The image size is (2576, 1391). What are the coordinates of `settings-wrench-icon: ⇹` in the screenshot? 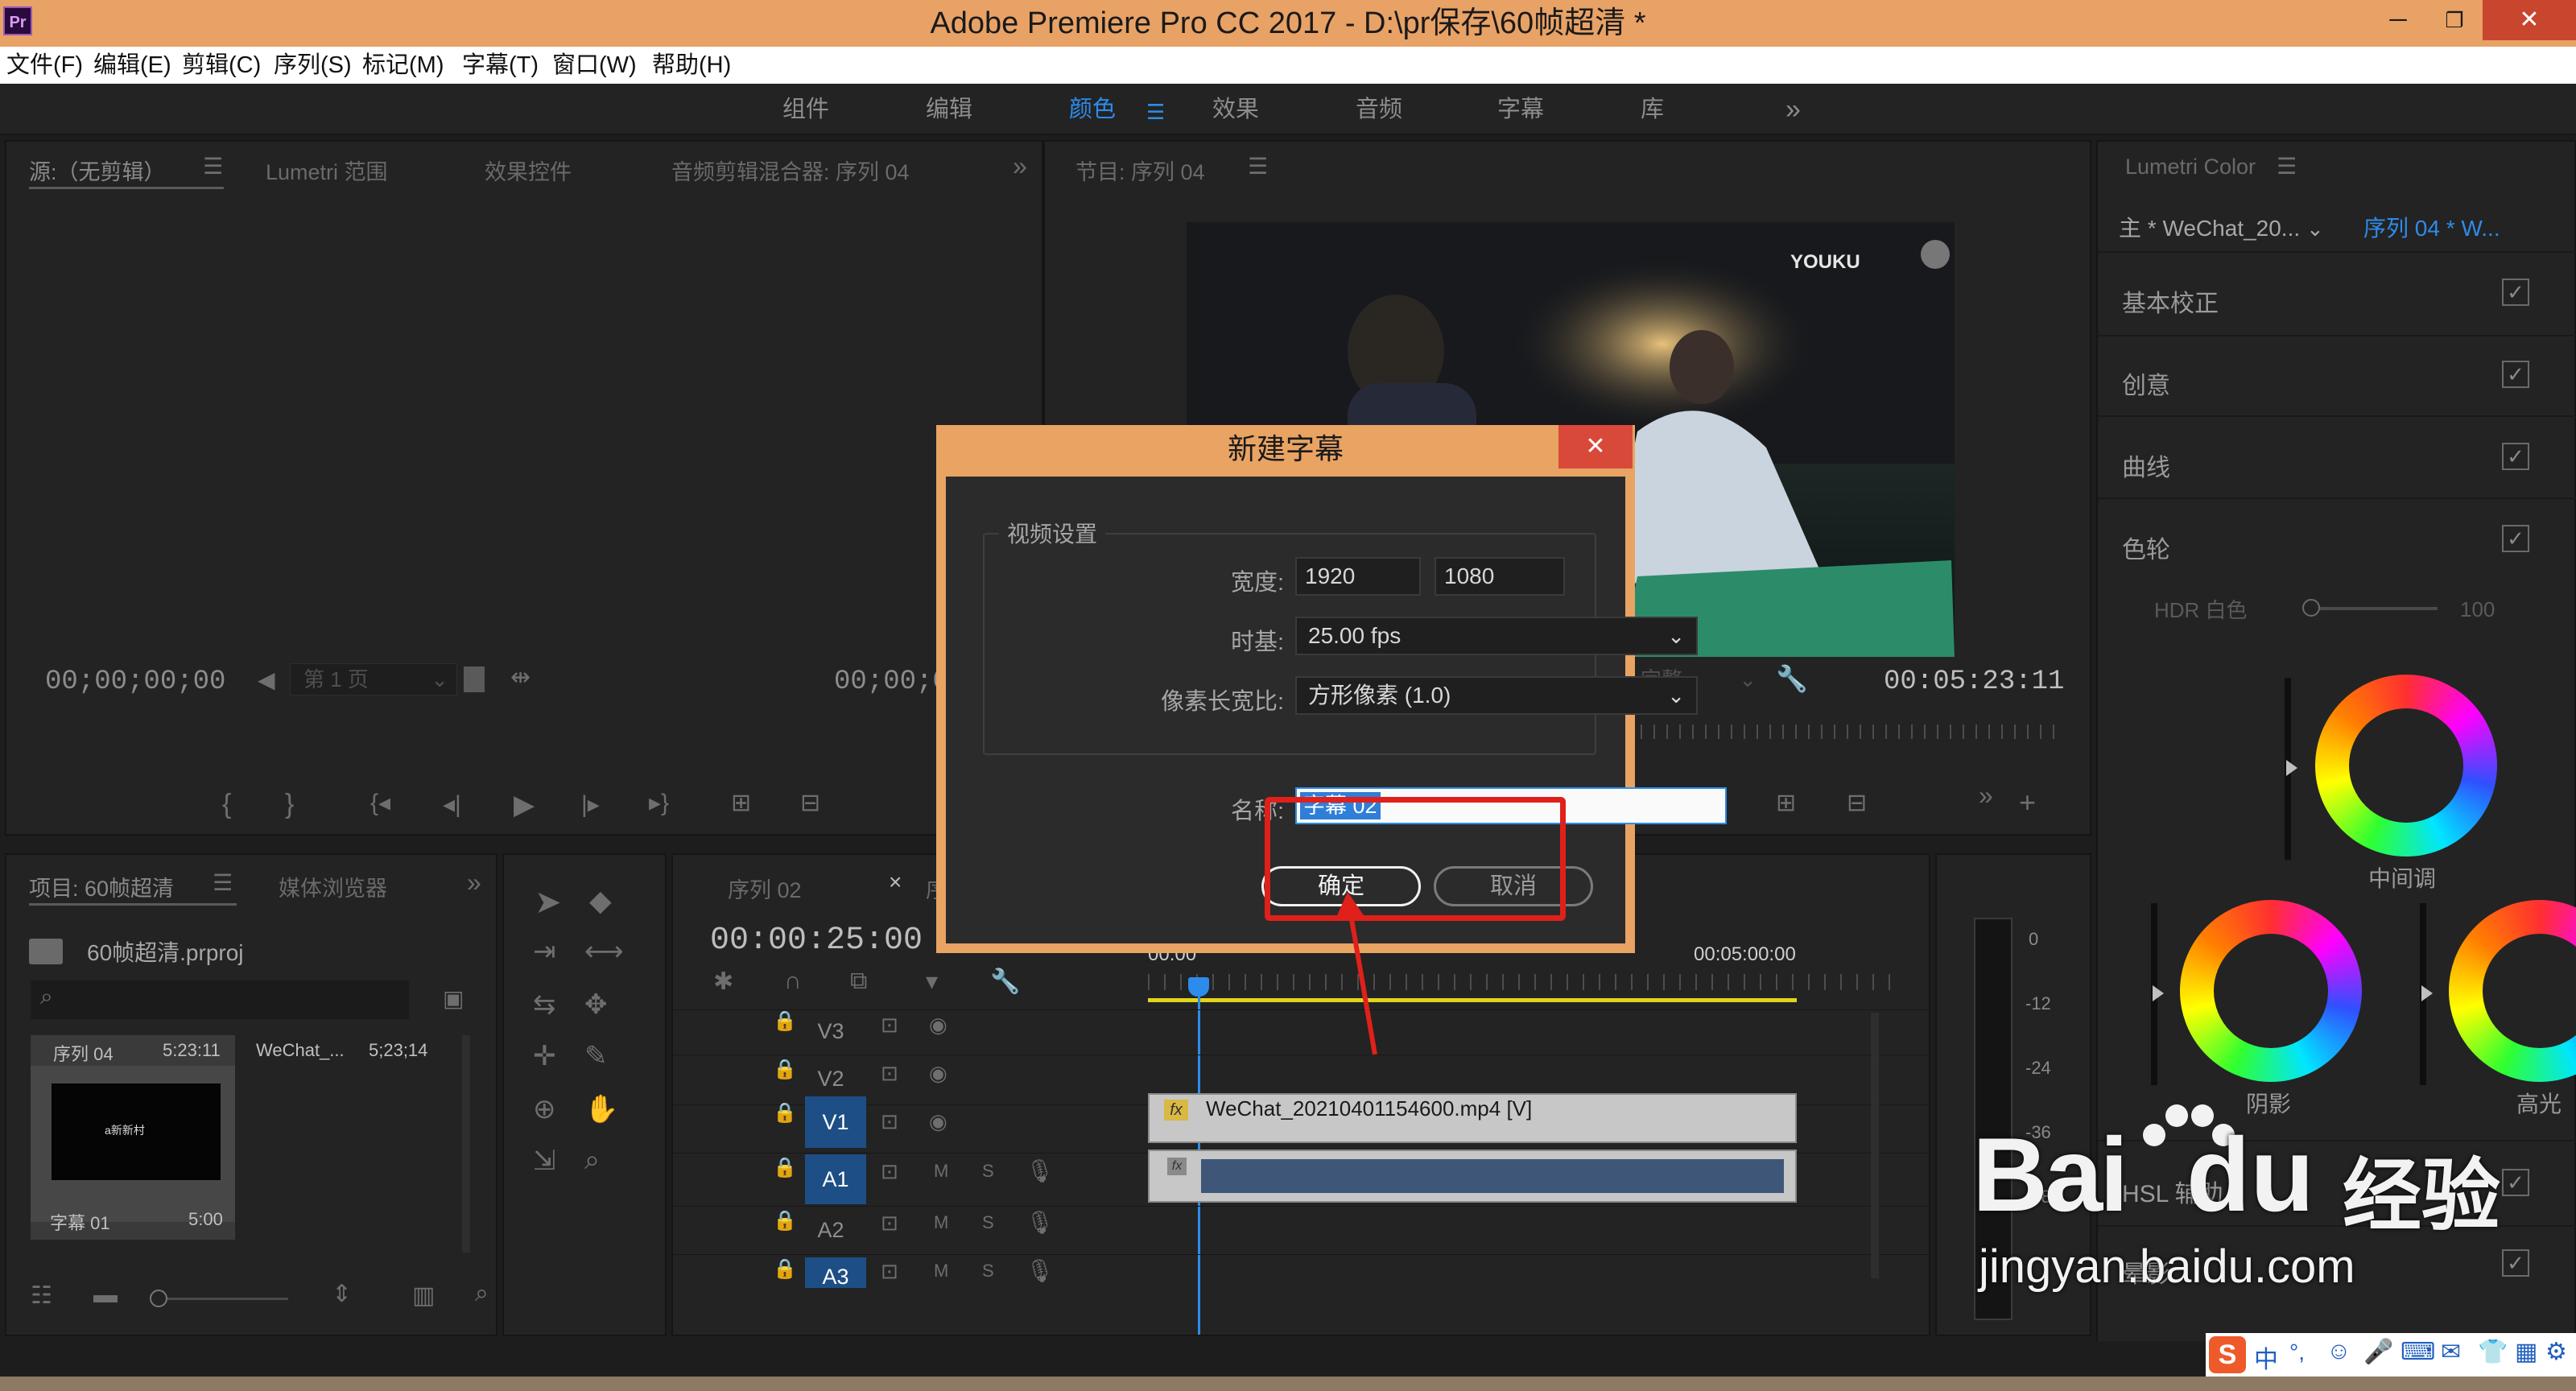 It's located at (520, 677).